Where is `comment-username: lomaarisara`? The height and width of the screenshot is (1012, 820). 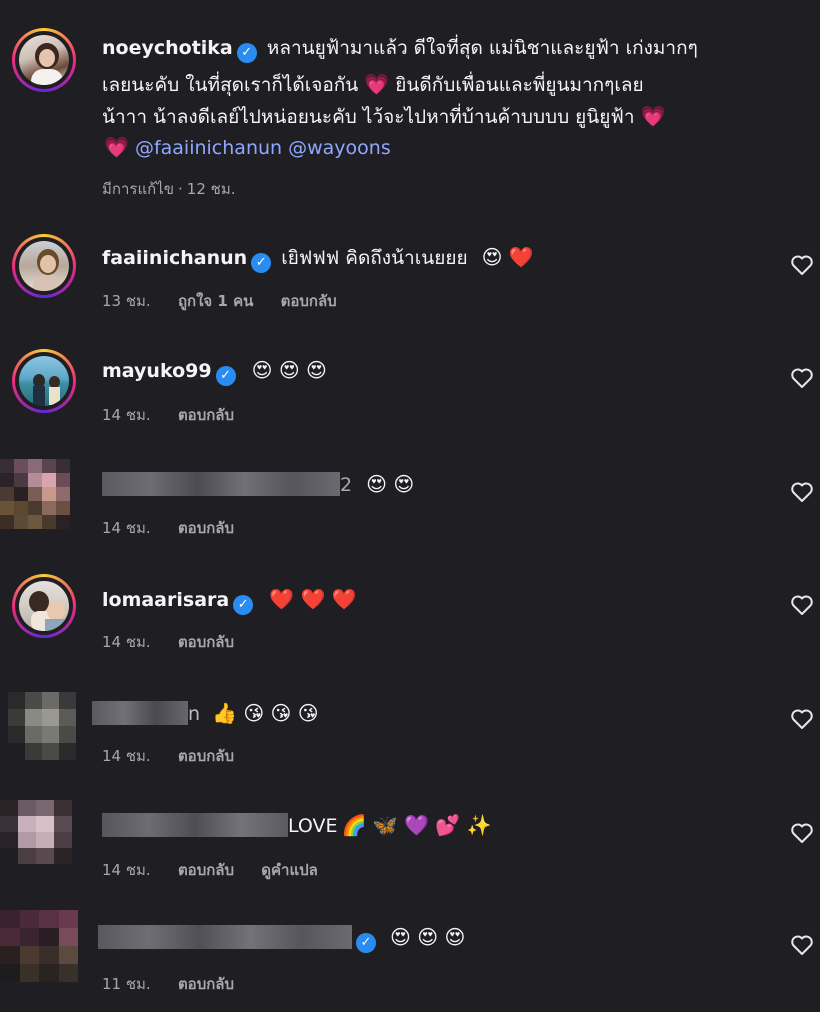
comment-username: lomaarisara is located at coordinates (165, 600).